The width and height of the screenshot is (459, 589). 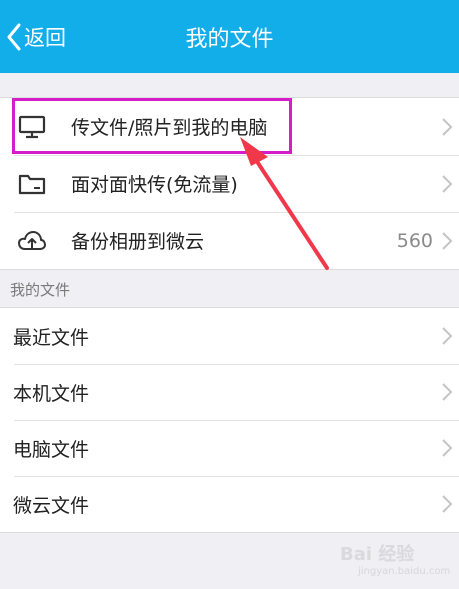 I want to click on list-item-label: 传文件/照片到我的电脑, so click(x=169, y=128).